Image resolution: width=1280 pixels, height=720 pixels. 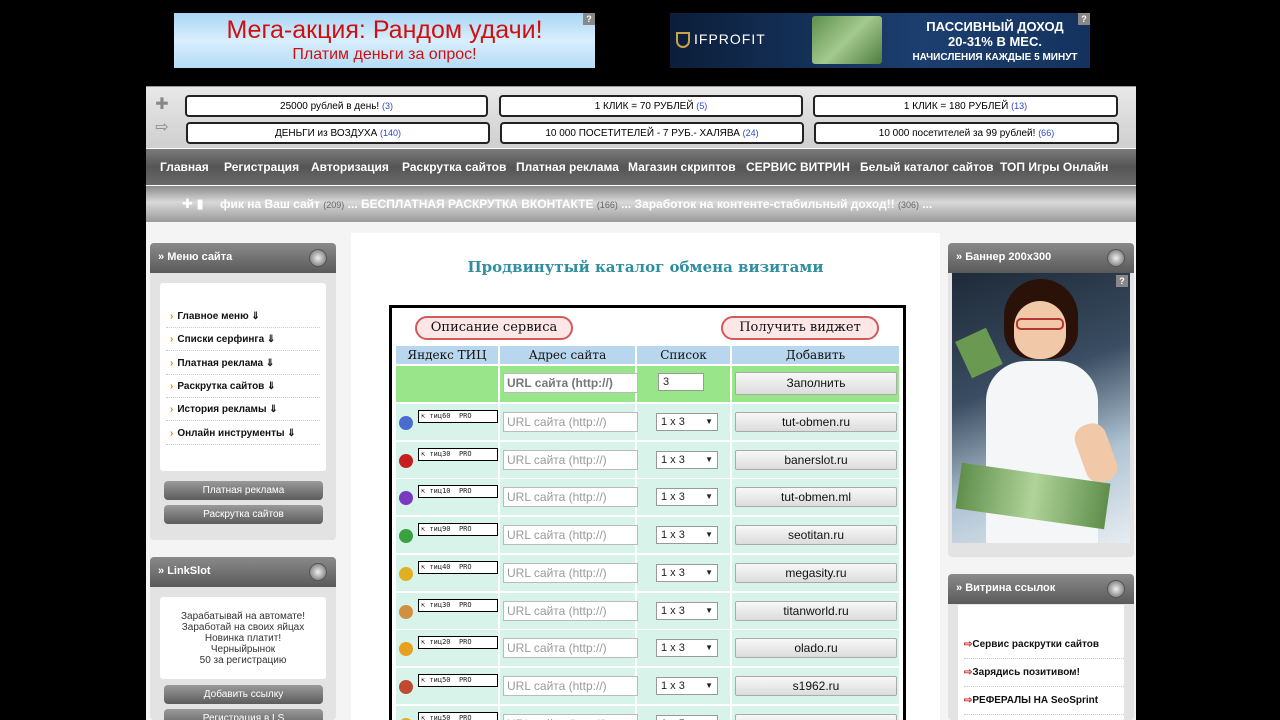 What do you see at coordinates (162, 128) in the screenshot?
I see `arrow-right-icon: ⇨` at bounding box center [162, 128].